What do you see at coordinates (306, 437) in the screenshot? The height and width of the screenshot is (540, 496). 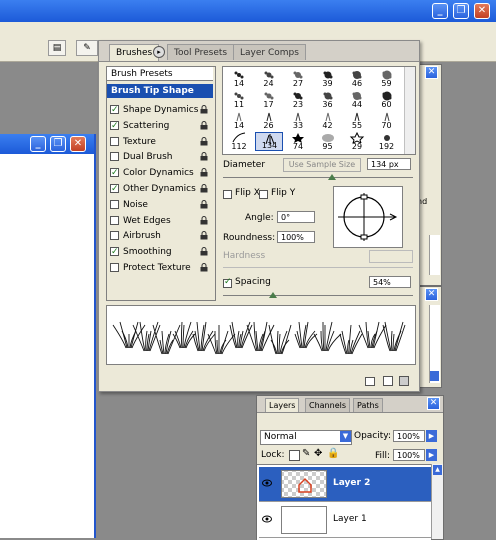 I see `blend-mode-select: Normal ▼` at bounding box center [306, 437].